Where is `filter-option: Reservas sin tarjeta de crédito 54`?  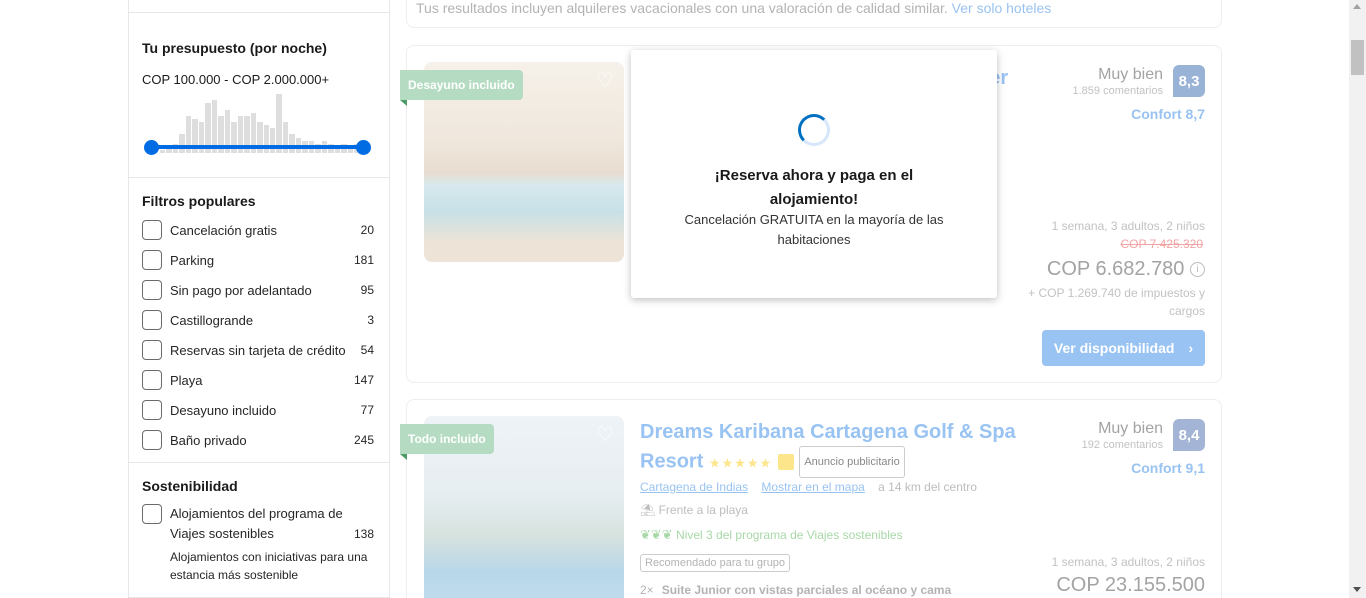
filter-option: Reservas sin tarjeta de crédito 54 is located at coordinates (258, 350).